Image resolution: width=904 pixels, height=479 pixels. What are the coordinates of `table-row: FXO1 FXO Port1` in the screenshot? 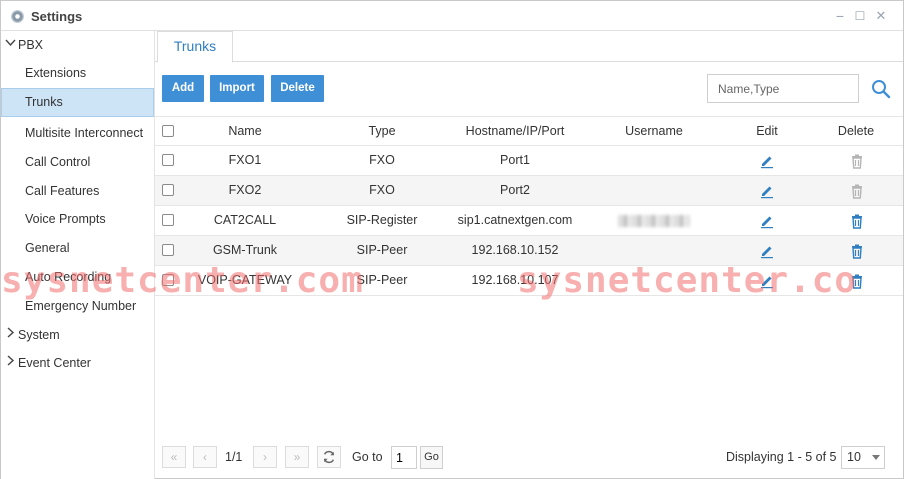 It's located at (529, 161).